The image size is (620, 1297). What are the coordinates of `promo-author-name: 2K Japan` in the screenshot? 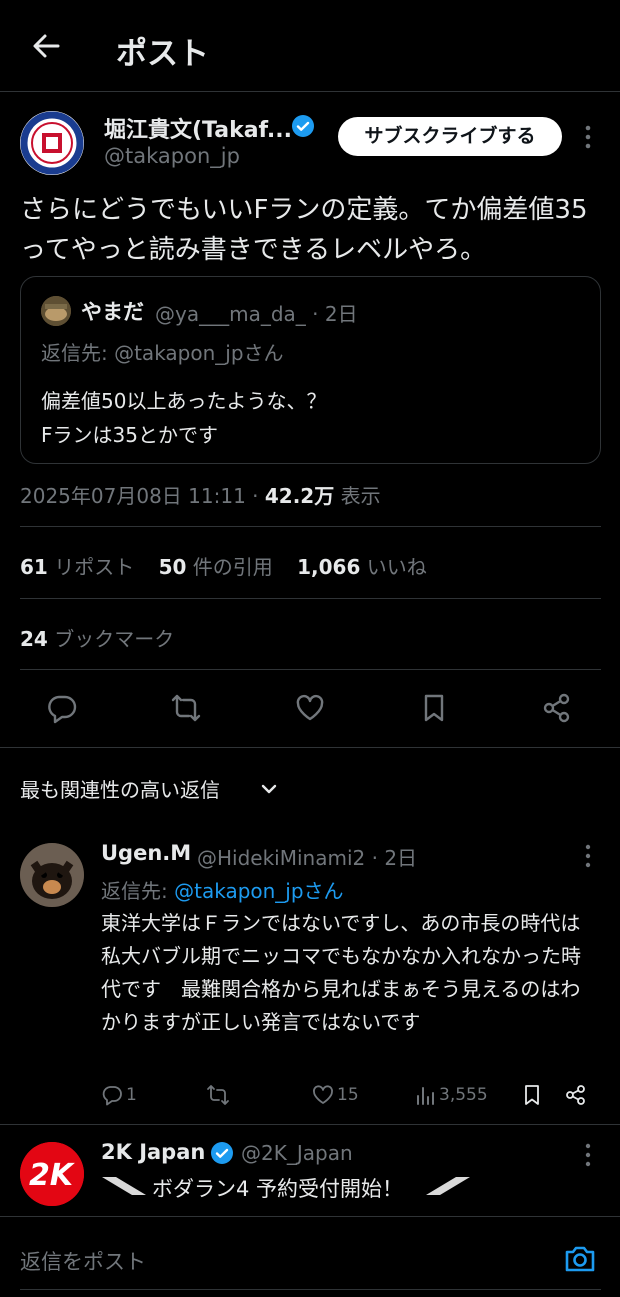 It's located at (153, 1152).